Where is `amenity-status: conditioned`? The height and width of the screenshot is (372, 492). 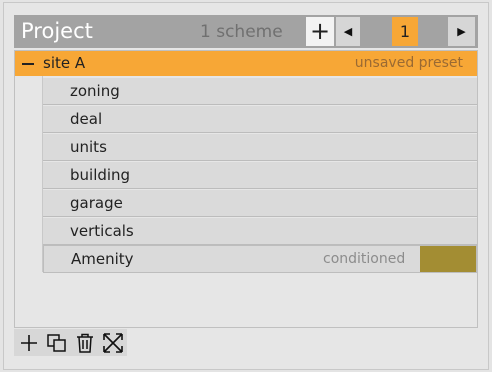 amenity-status: conditioned is located at coordinates (364, 259).